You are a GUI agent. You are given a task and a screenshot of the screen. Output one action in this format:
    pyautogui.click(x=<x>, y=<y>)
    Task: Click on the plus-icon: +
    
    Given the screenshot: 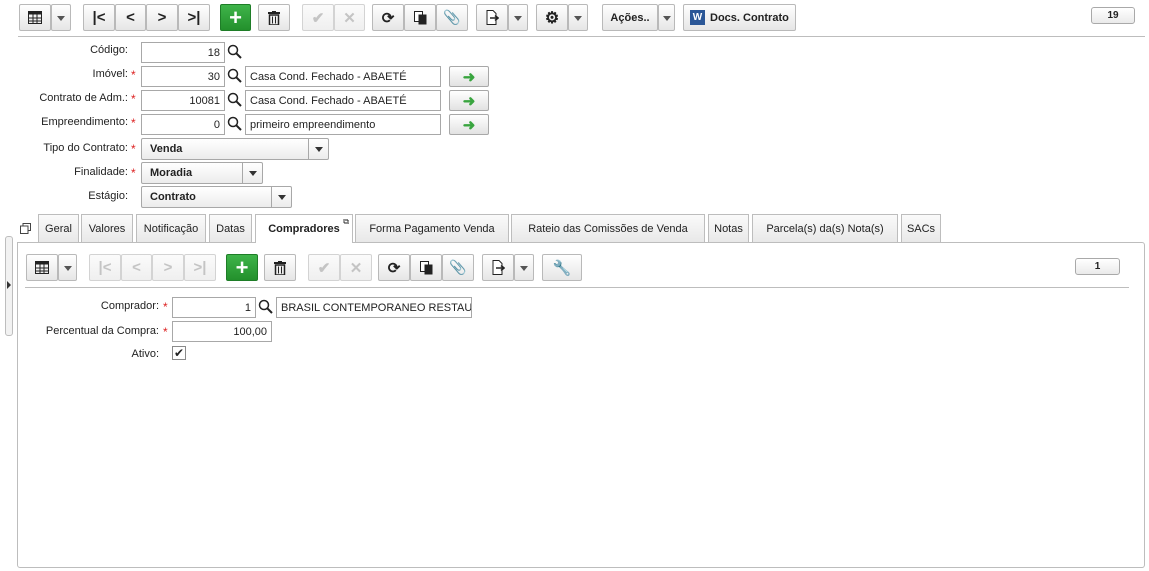 What is the action you would take?
    pyautogui.click(x=235, y=17)
    